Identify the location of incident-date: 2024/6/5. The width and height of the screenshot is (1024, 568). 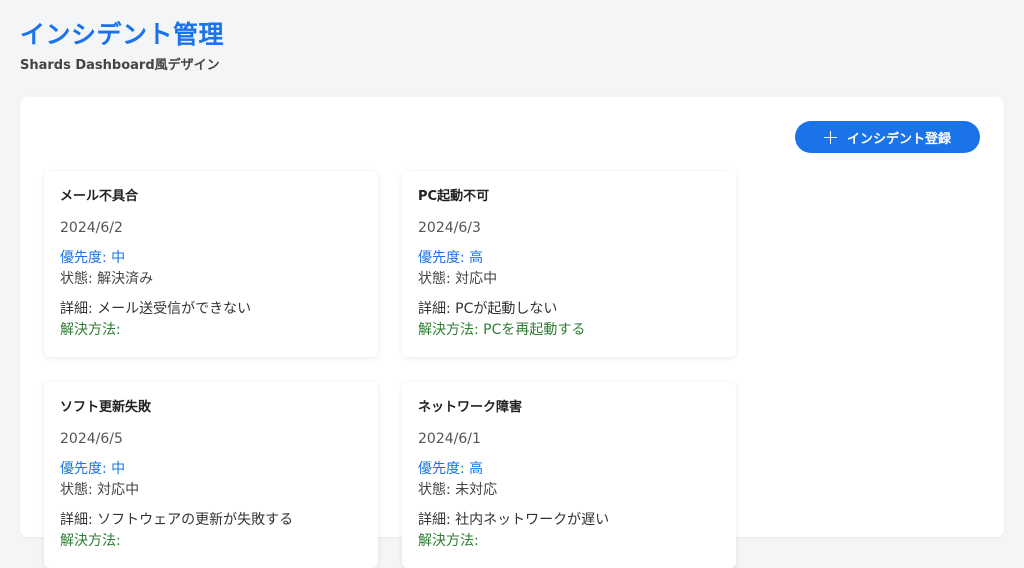
(91, 439).